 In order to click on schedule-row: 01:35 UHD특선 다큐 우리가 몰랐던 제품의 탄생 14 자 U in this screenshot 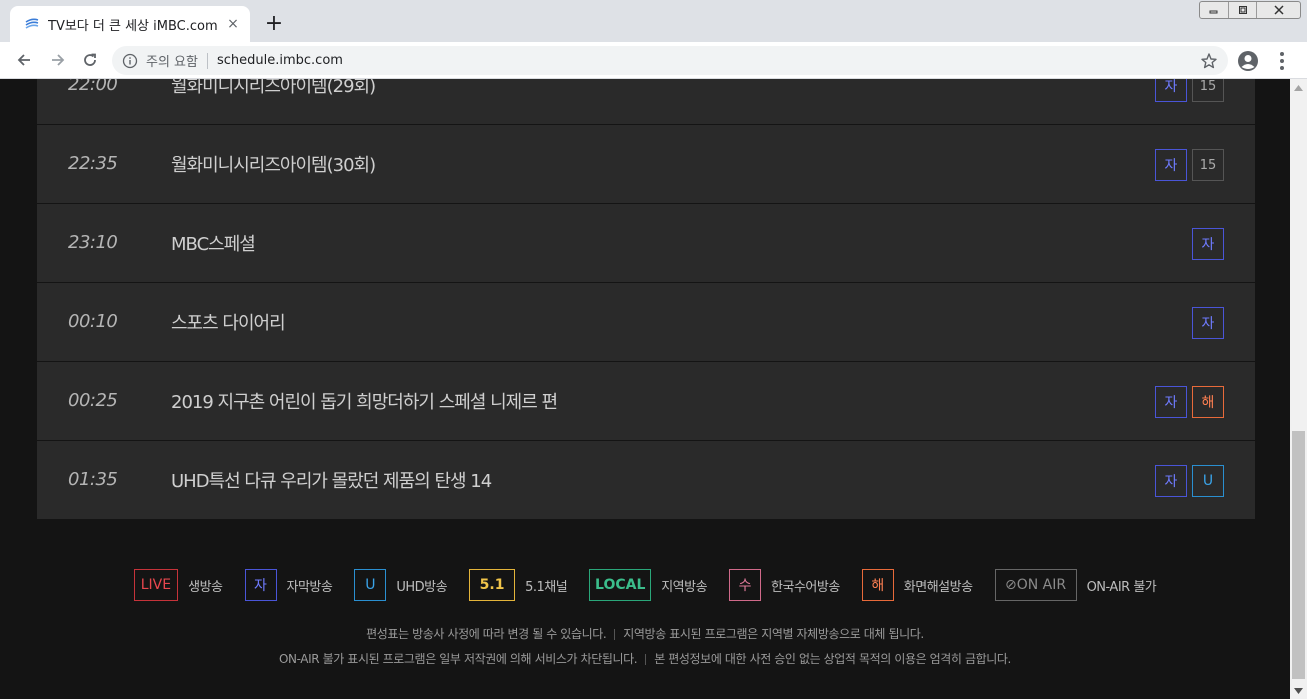, I will do `click(646, 480)`.